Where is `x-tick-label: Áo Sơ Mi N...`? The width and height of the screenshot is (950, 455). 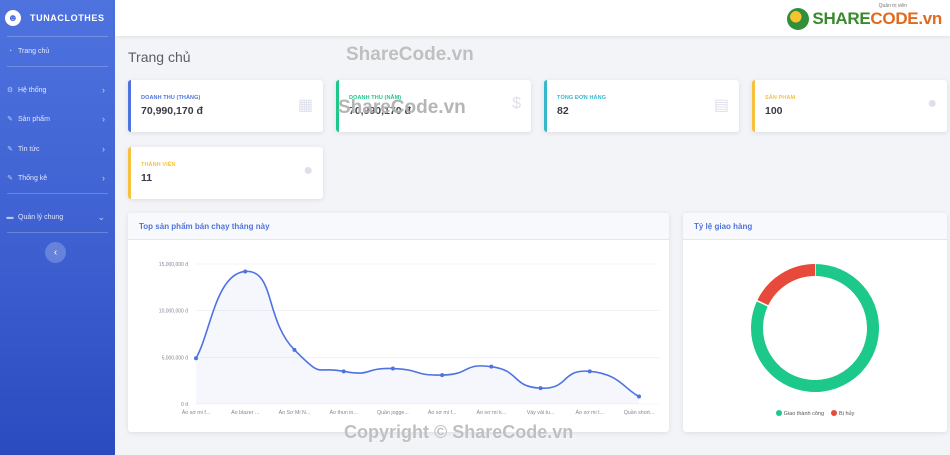 x-tick-label: Áo Sơ Mi N... is located at coordinates (295, 412).